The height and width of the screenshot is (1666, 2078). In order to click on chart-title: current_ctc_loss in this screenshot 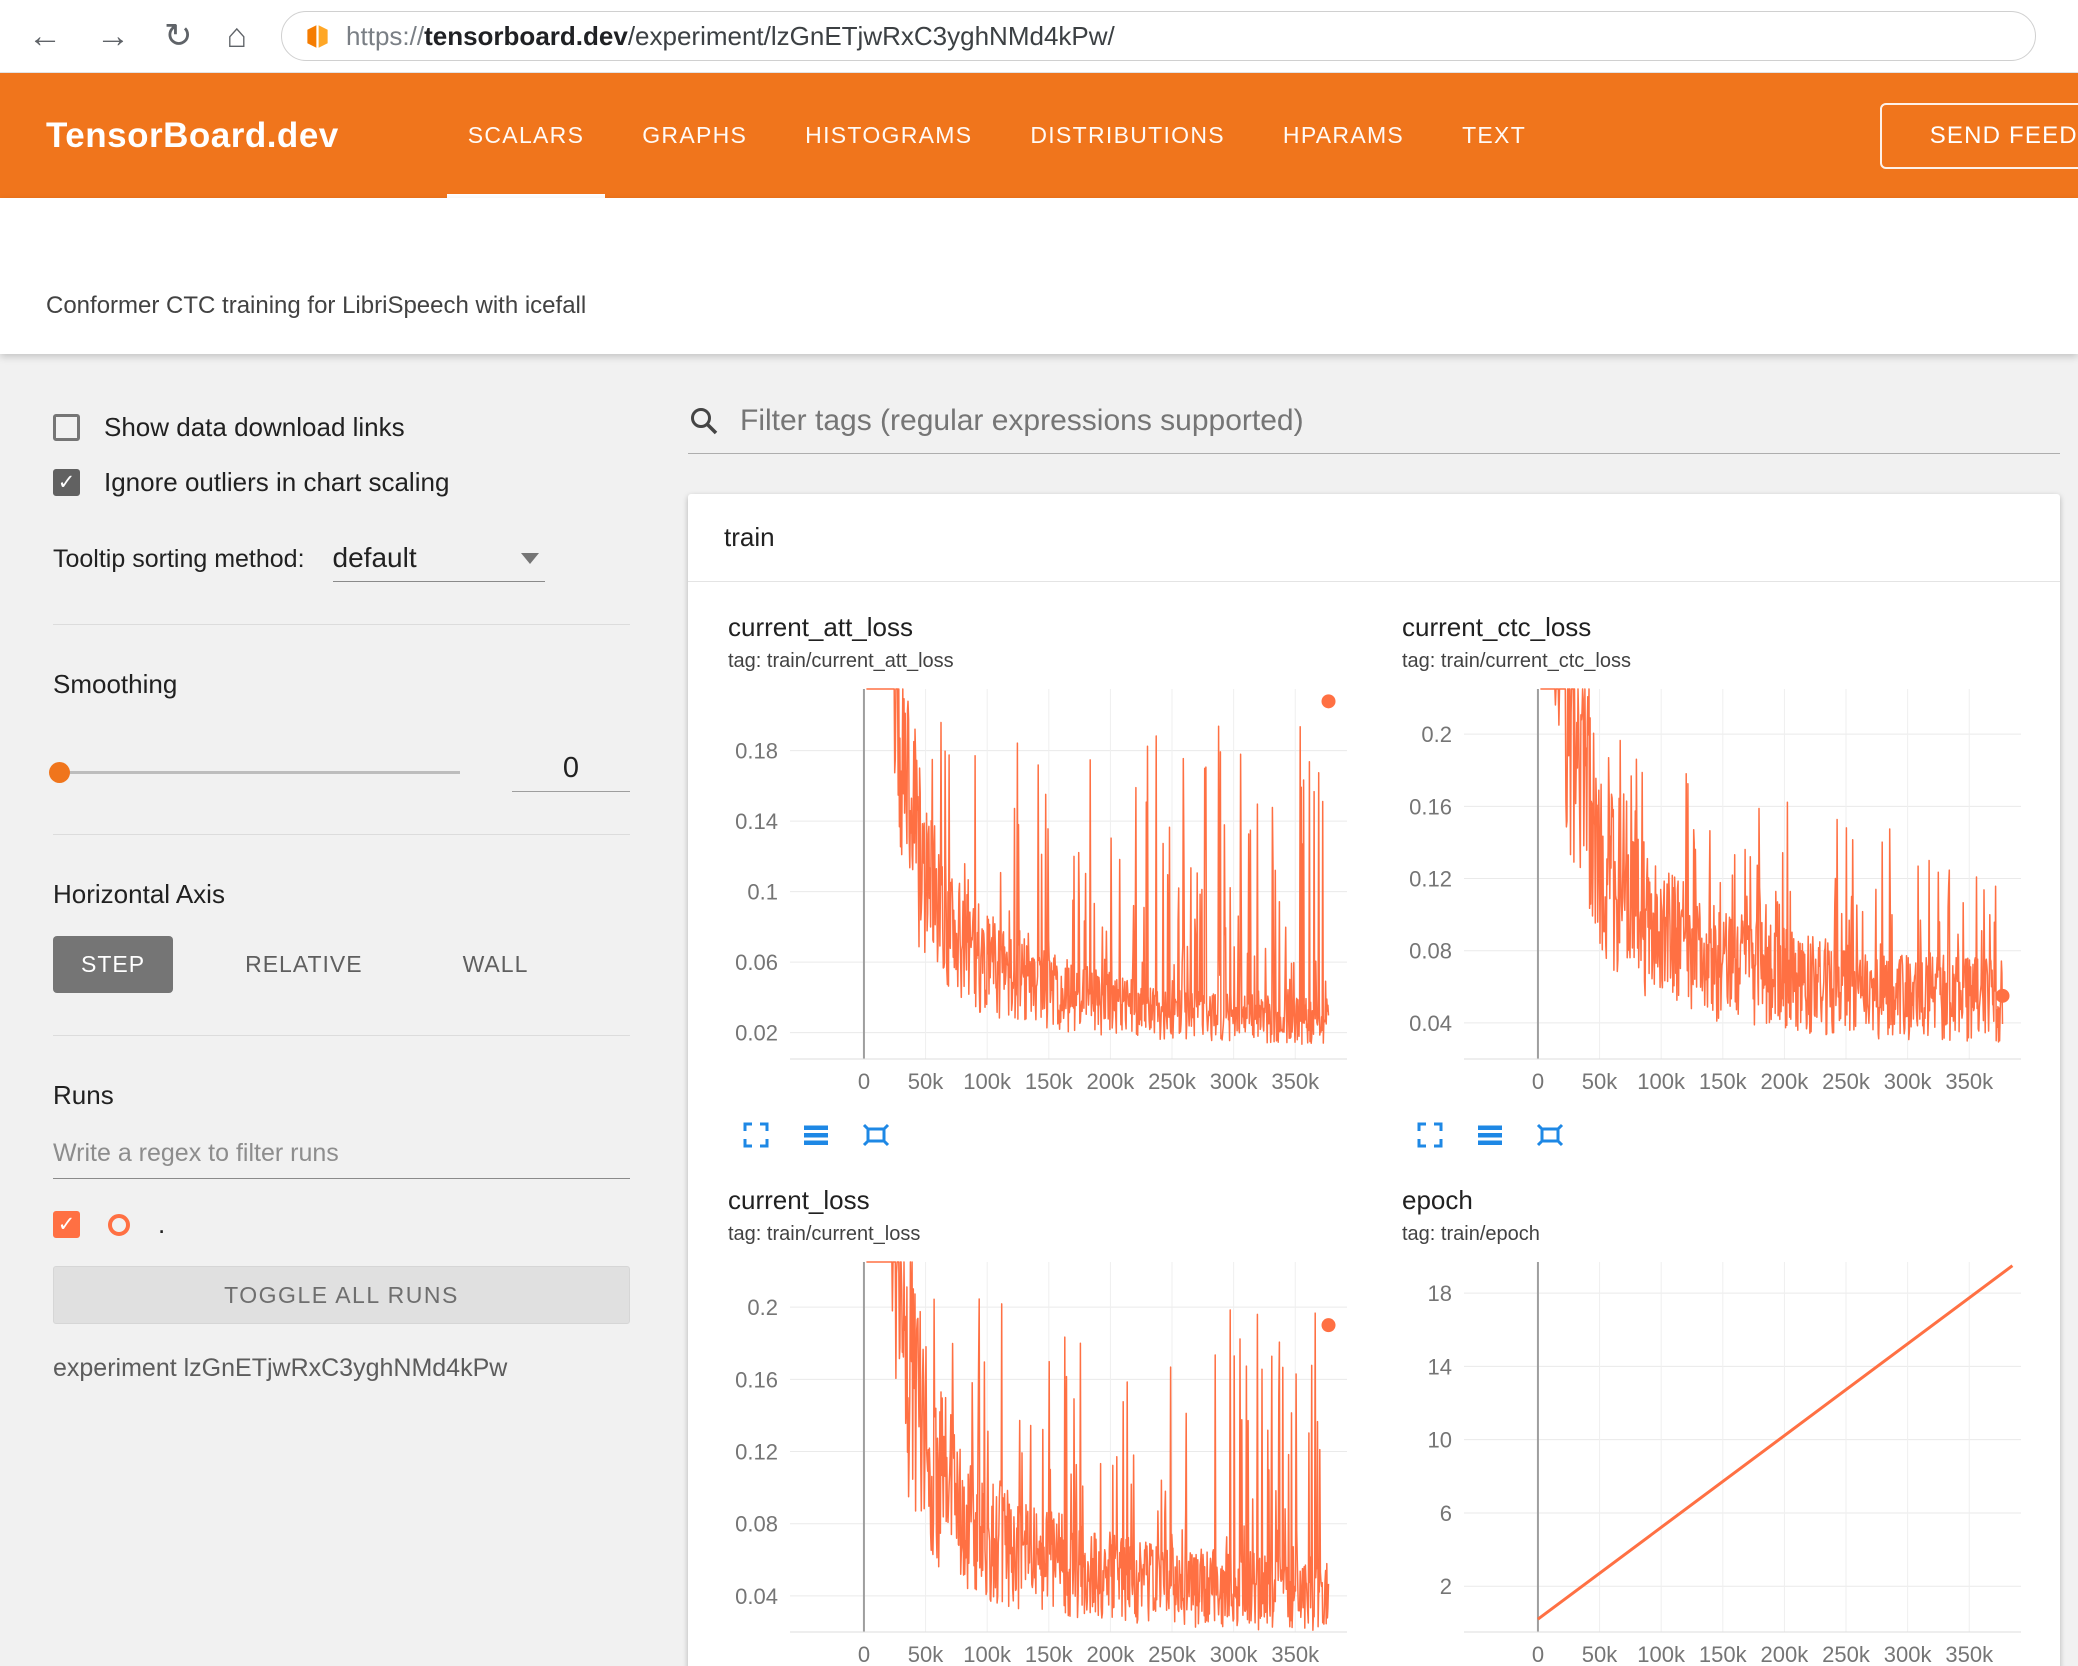, I will do `click(1497, 627)`.